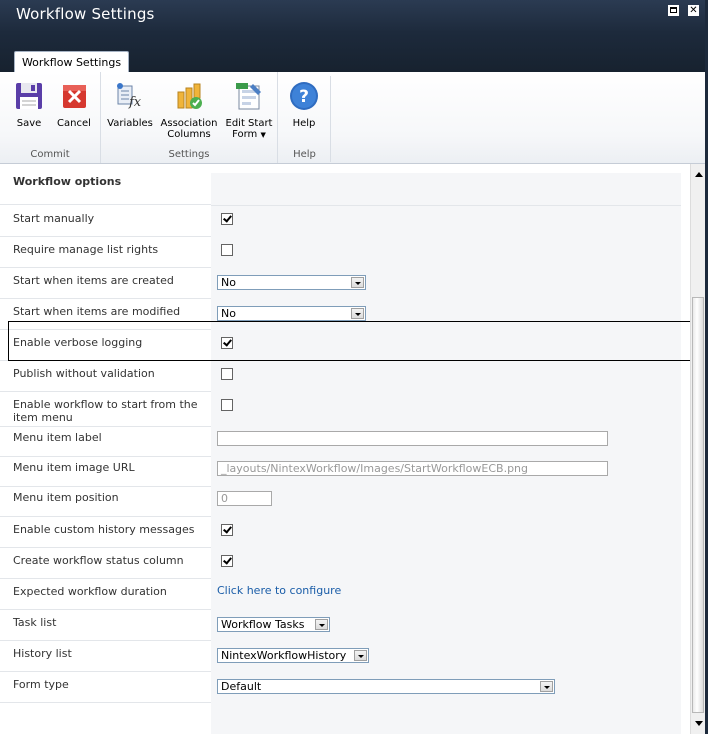 The height and width of the screenshot is (734, 708). I want to click on row-menu-item-position: Menu item position 0, so click(345, 502).